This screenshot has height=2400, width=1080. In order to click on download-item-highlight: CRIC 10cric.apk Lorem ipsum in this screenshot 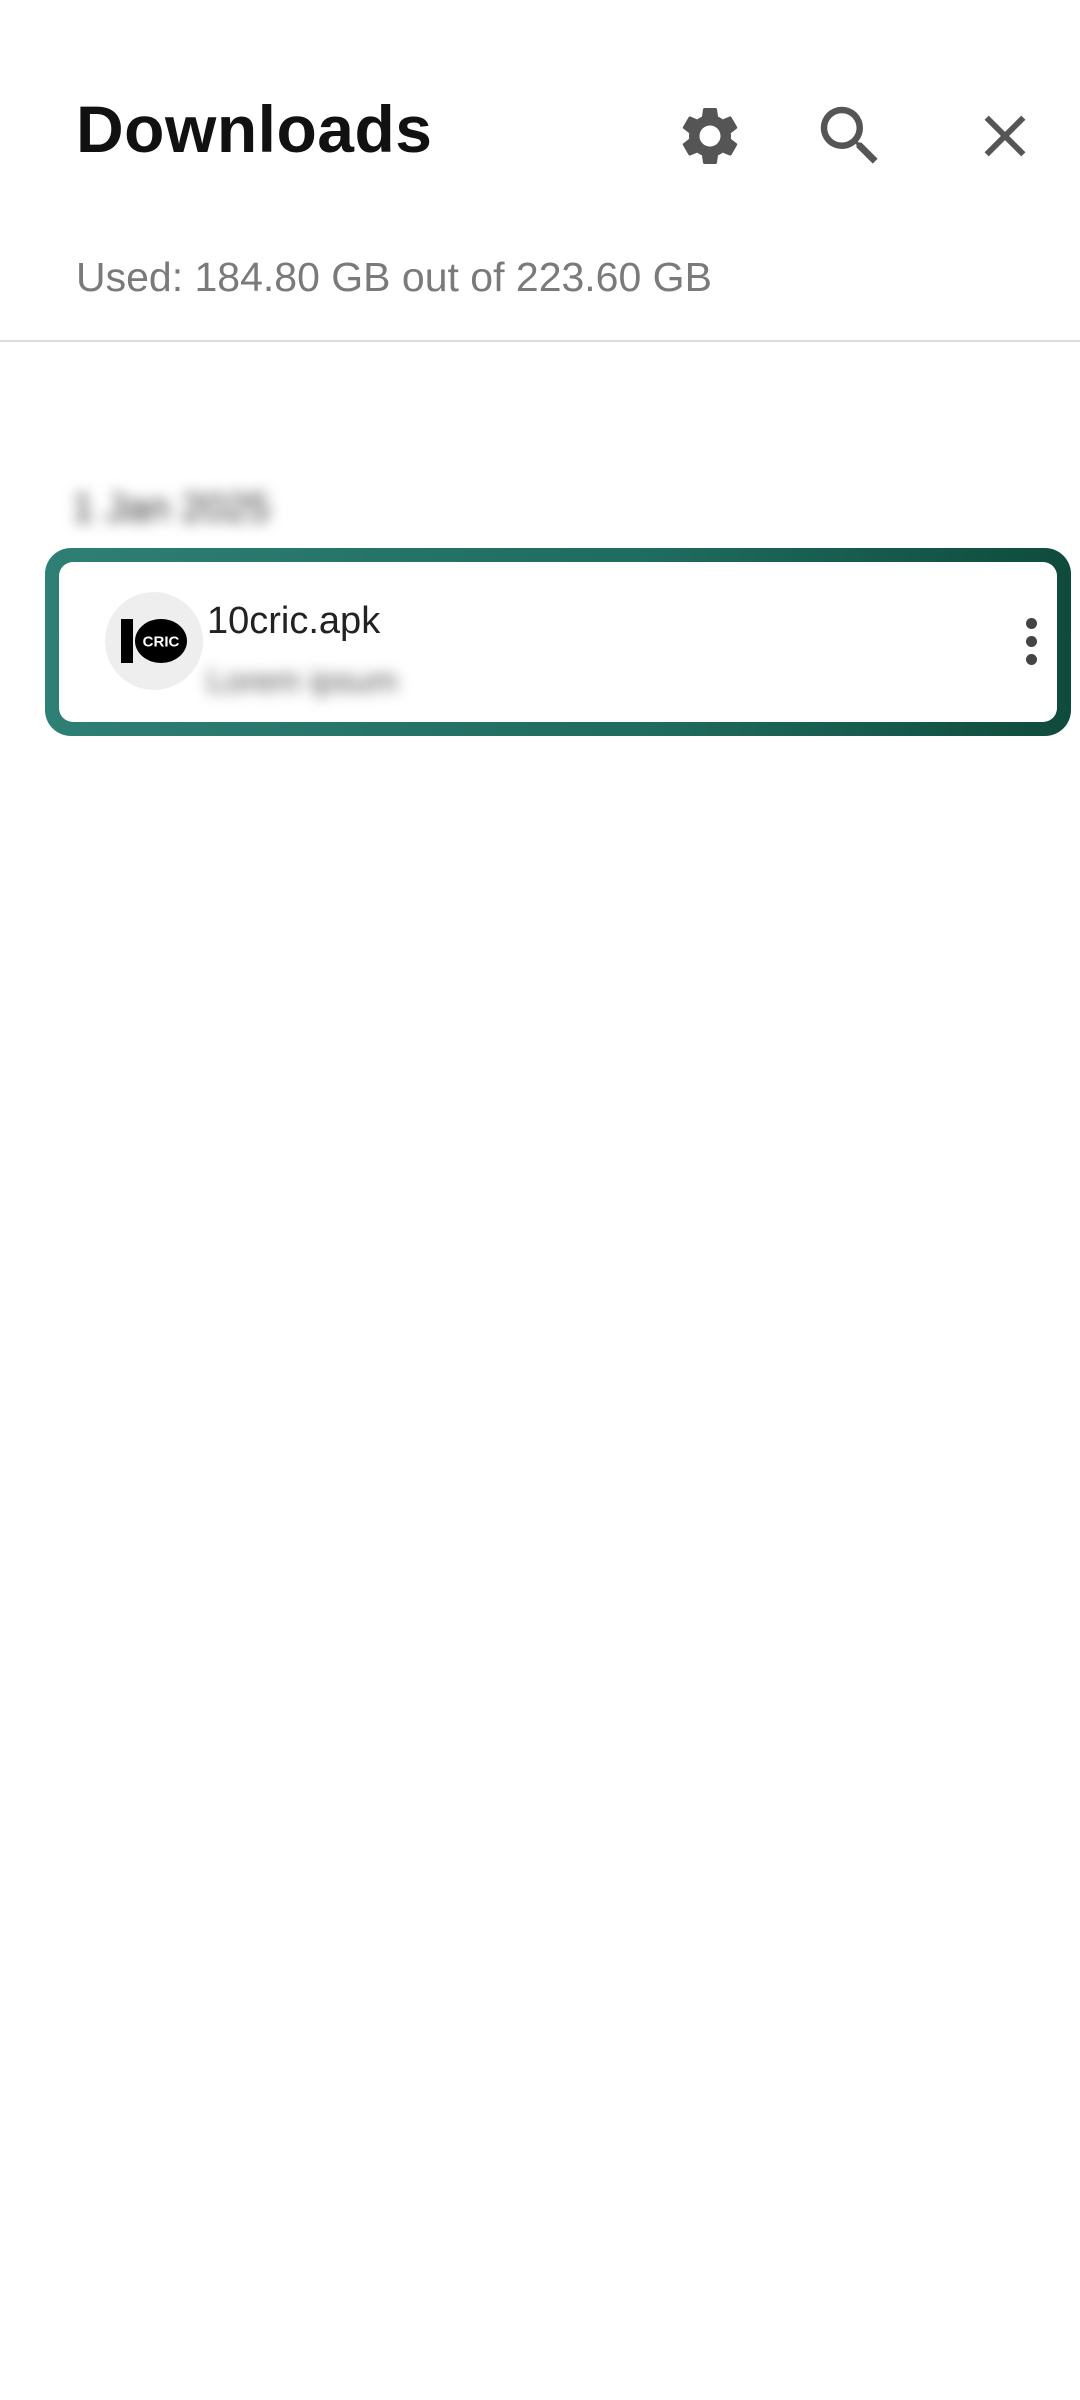, I will do `click(558, 642)`.